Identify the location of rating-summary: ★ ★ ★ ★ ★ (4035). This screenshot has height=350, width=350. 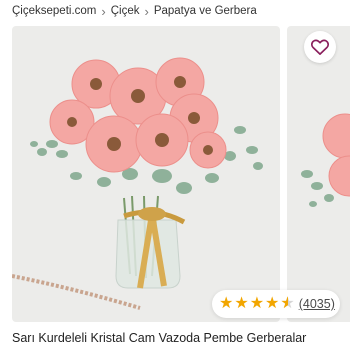
(276, 304).